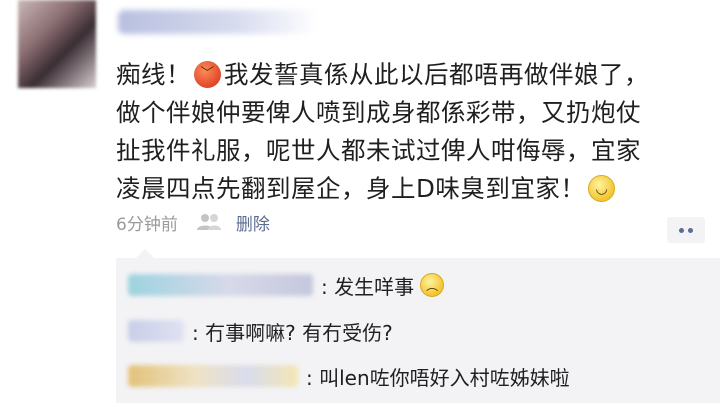 The width and height of the screenshot is (720, 403). What do you see at coordinates (260, 331) in the screenshot?
I see `comment-item: : 冇事啊嘛? 有冇受伤?` at bounding box center [260, 331].